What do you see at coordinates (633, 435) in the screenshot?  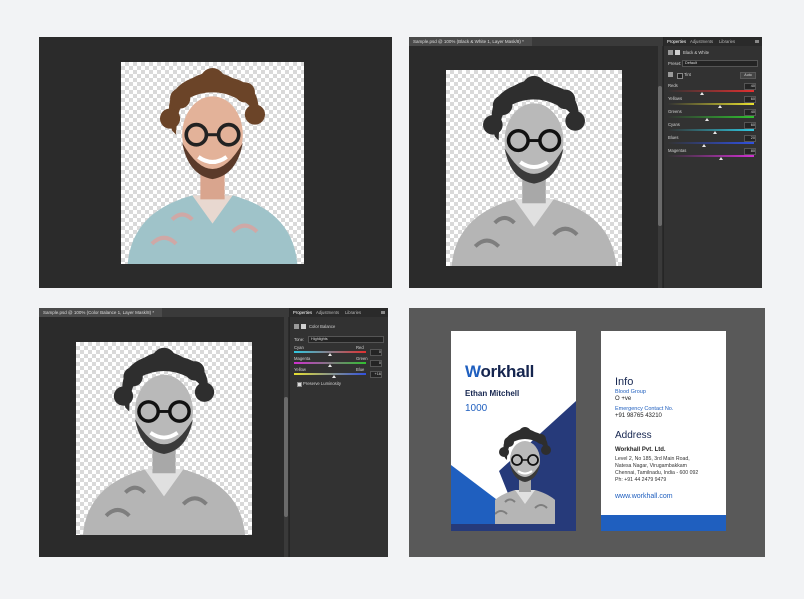 I see `address-heading: Address` at bounding box center [633, 435].